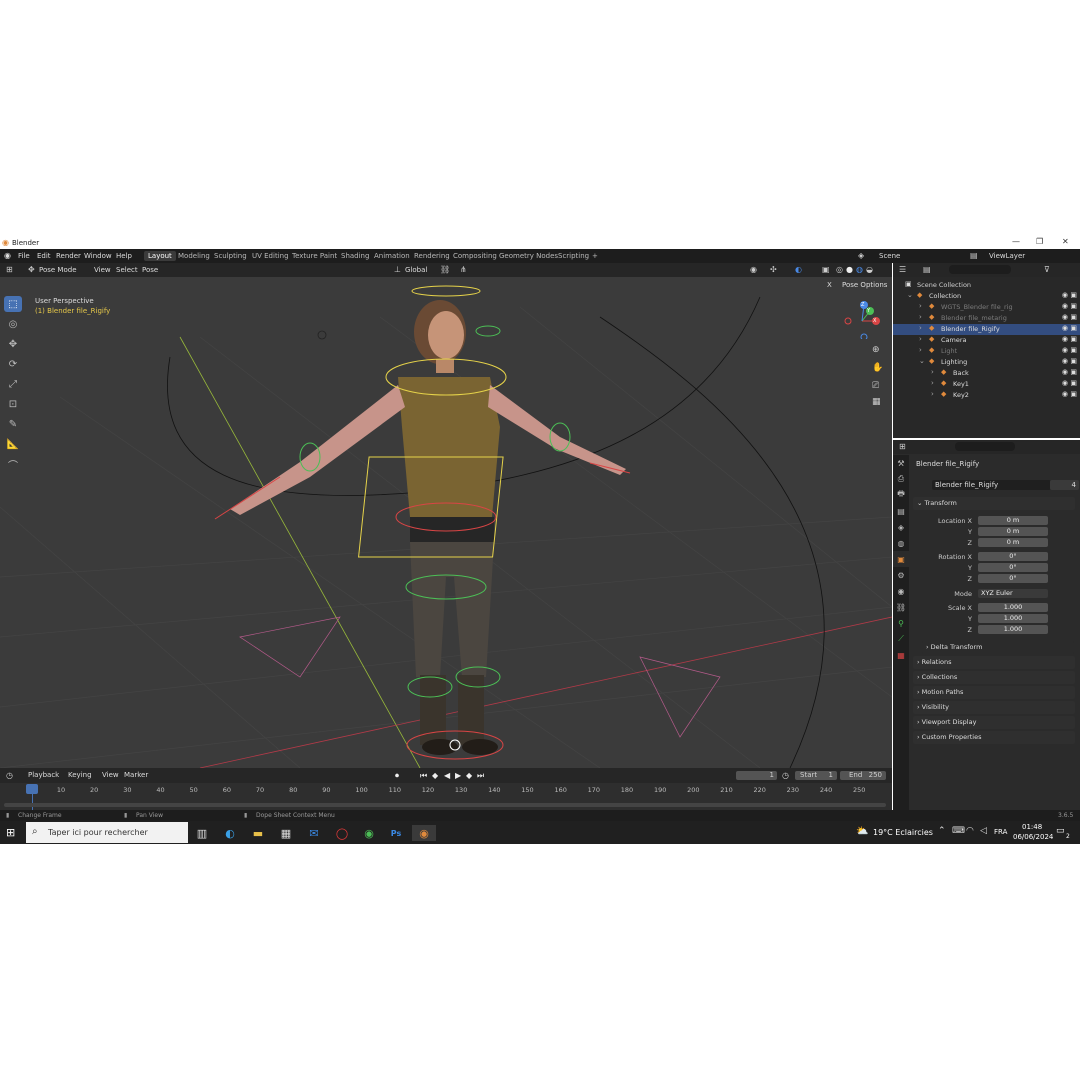 Image resolution: width=1080 pixels, height=1080 pixels. What do you see at coordinates (994, 707) in the screenshot?
I see `panel-header-collapsed: › Visibility` at bounding box center [994, 707].